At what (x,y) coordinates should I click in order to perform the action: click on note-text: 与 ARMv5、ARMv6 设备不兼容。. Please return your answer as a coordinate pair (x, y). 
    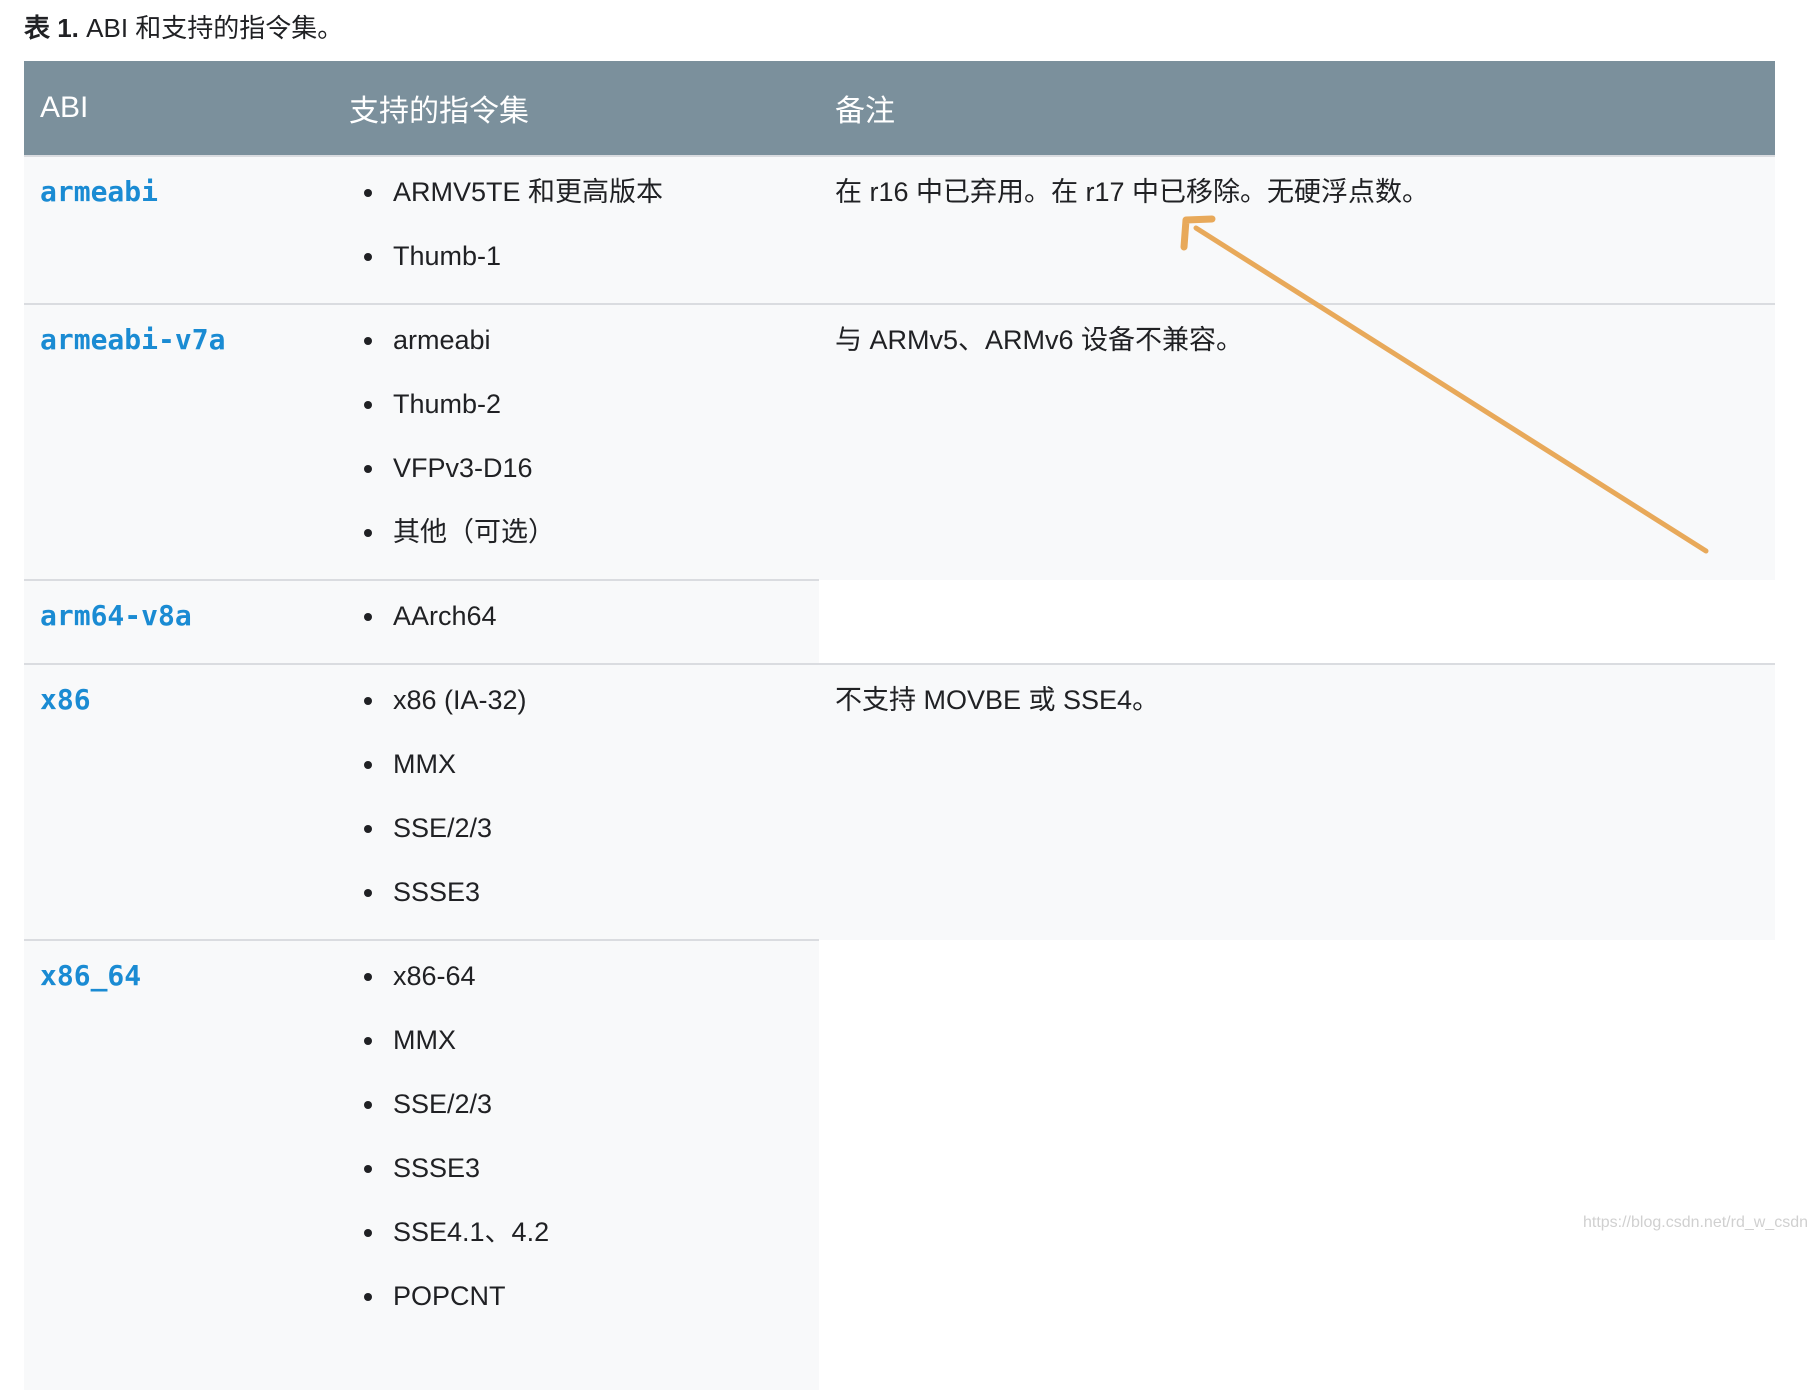
    Looking at the image, I should click on (1039, 340).